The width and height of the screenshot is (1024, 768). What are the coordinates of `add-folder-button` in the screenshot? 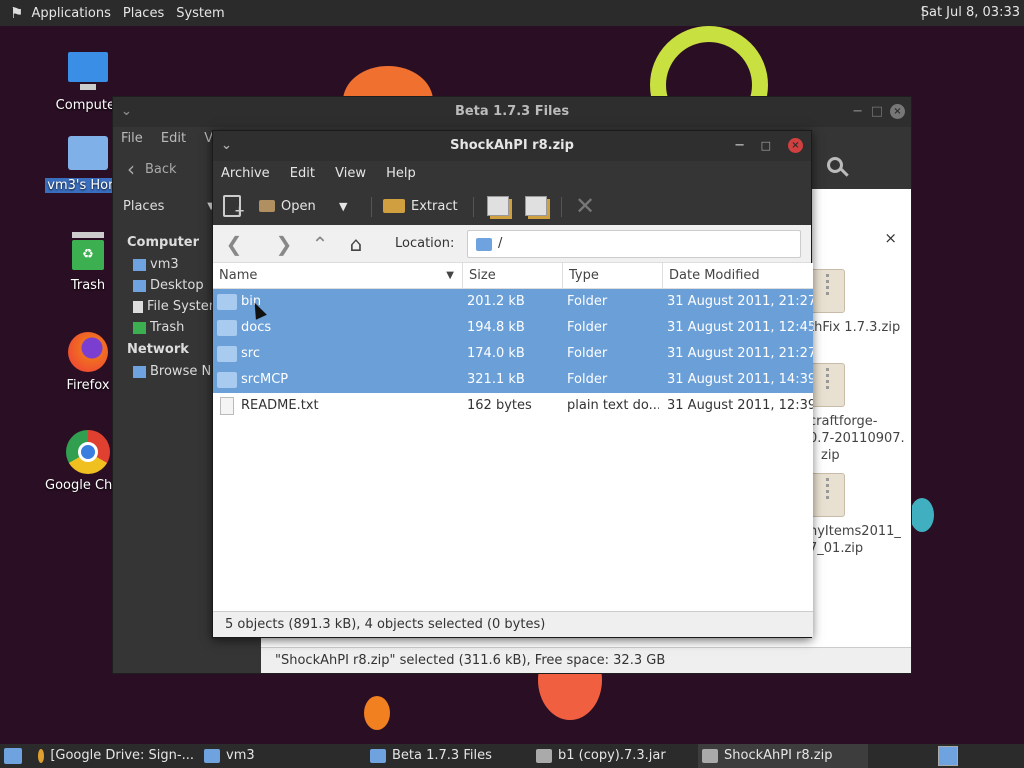 It's located at (536, 206).